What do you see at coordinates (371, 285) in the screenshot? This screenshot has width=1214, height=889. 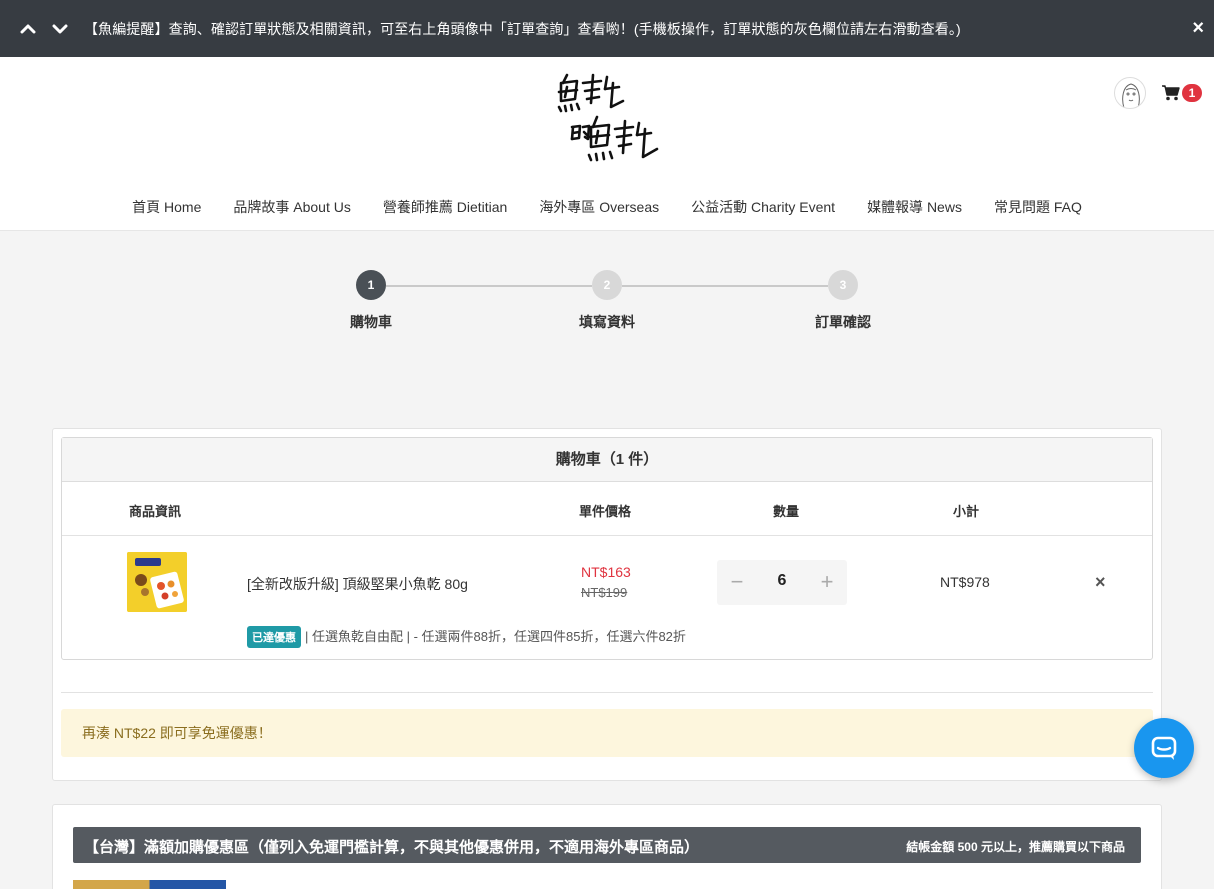 I see `step-number: 1` at bounding box center [371, 285].